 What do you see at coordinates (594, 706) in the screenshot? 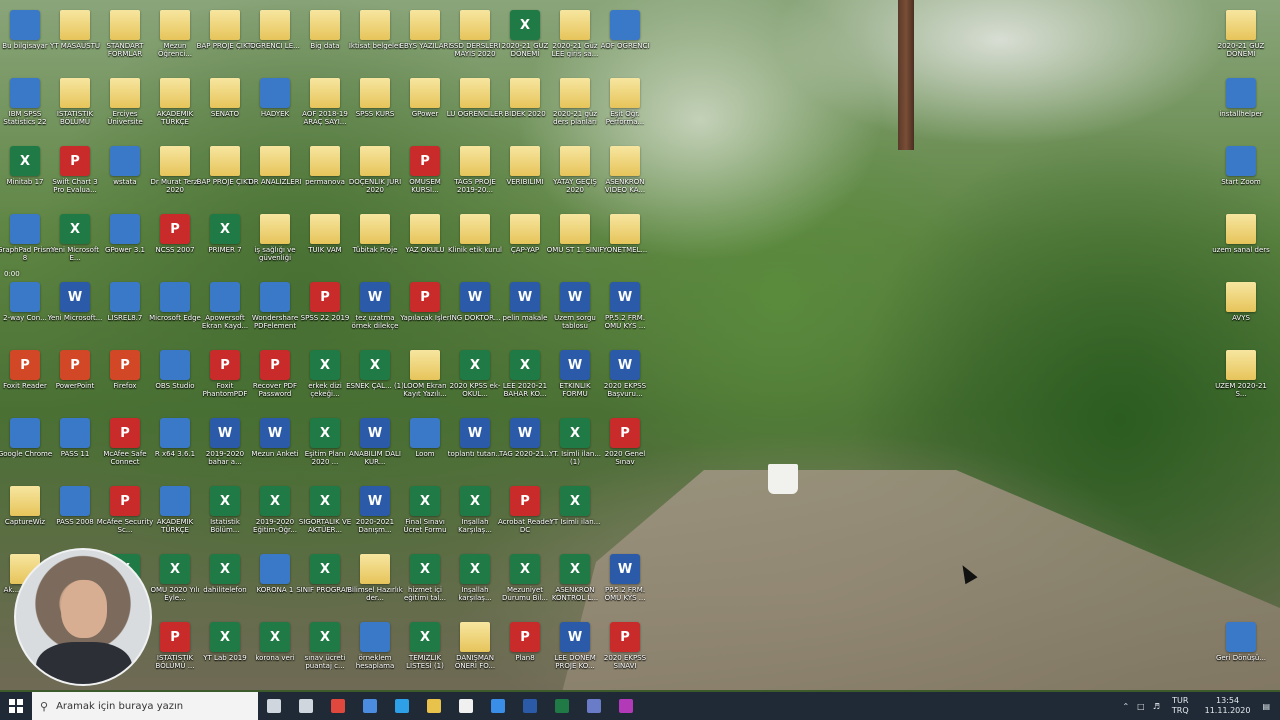
I see `calculator-taskbar-button` at bounding box center [594, 706].